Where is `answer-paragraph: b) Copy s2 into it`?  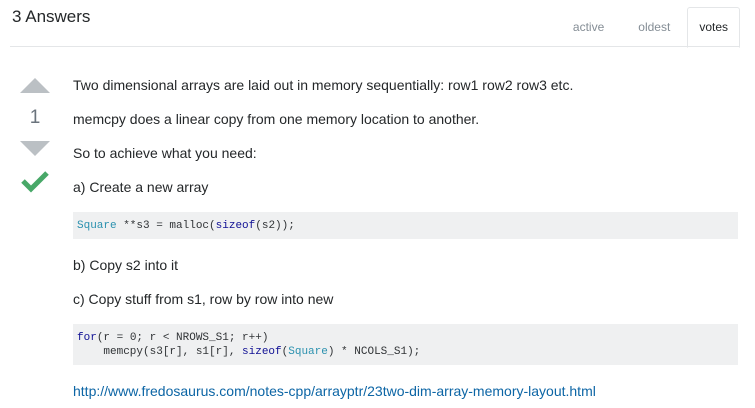 answer-paragraph: b) Copy s2 into it is located at coordinates (126, 265).